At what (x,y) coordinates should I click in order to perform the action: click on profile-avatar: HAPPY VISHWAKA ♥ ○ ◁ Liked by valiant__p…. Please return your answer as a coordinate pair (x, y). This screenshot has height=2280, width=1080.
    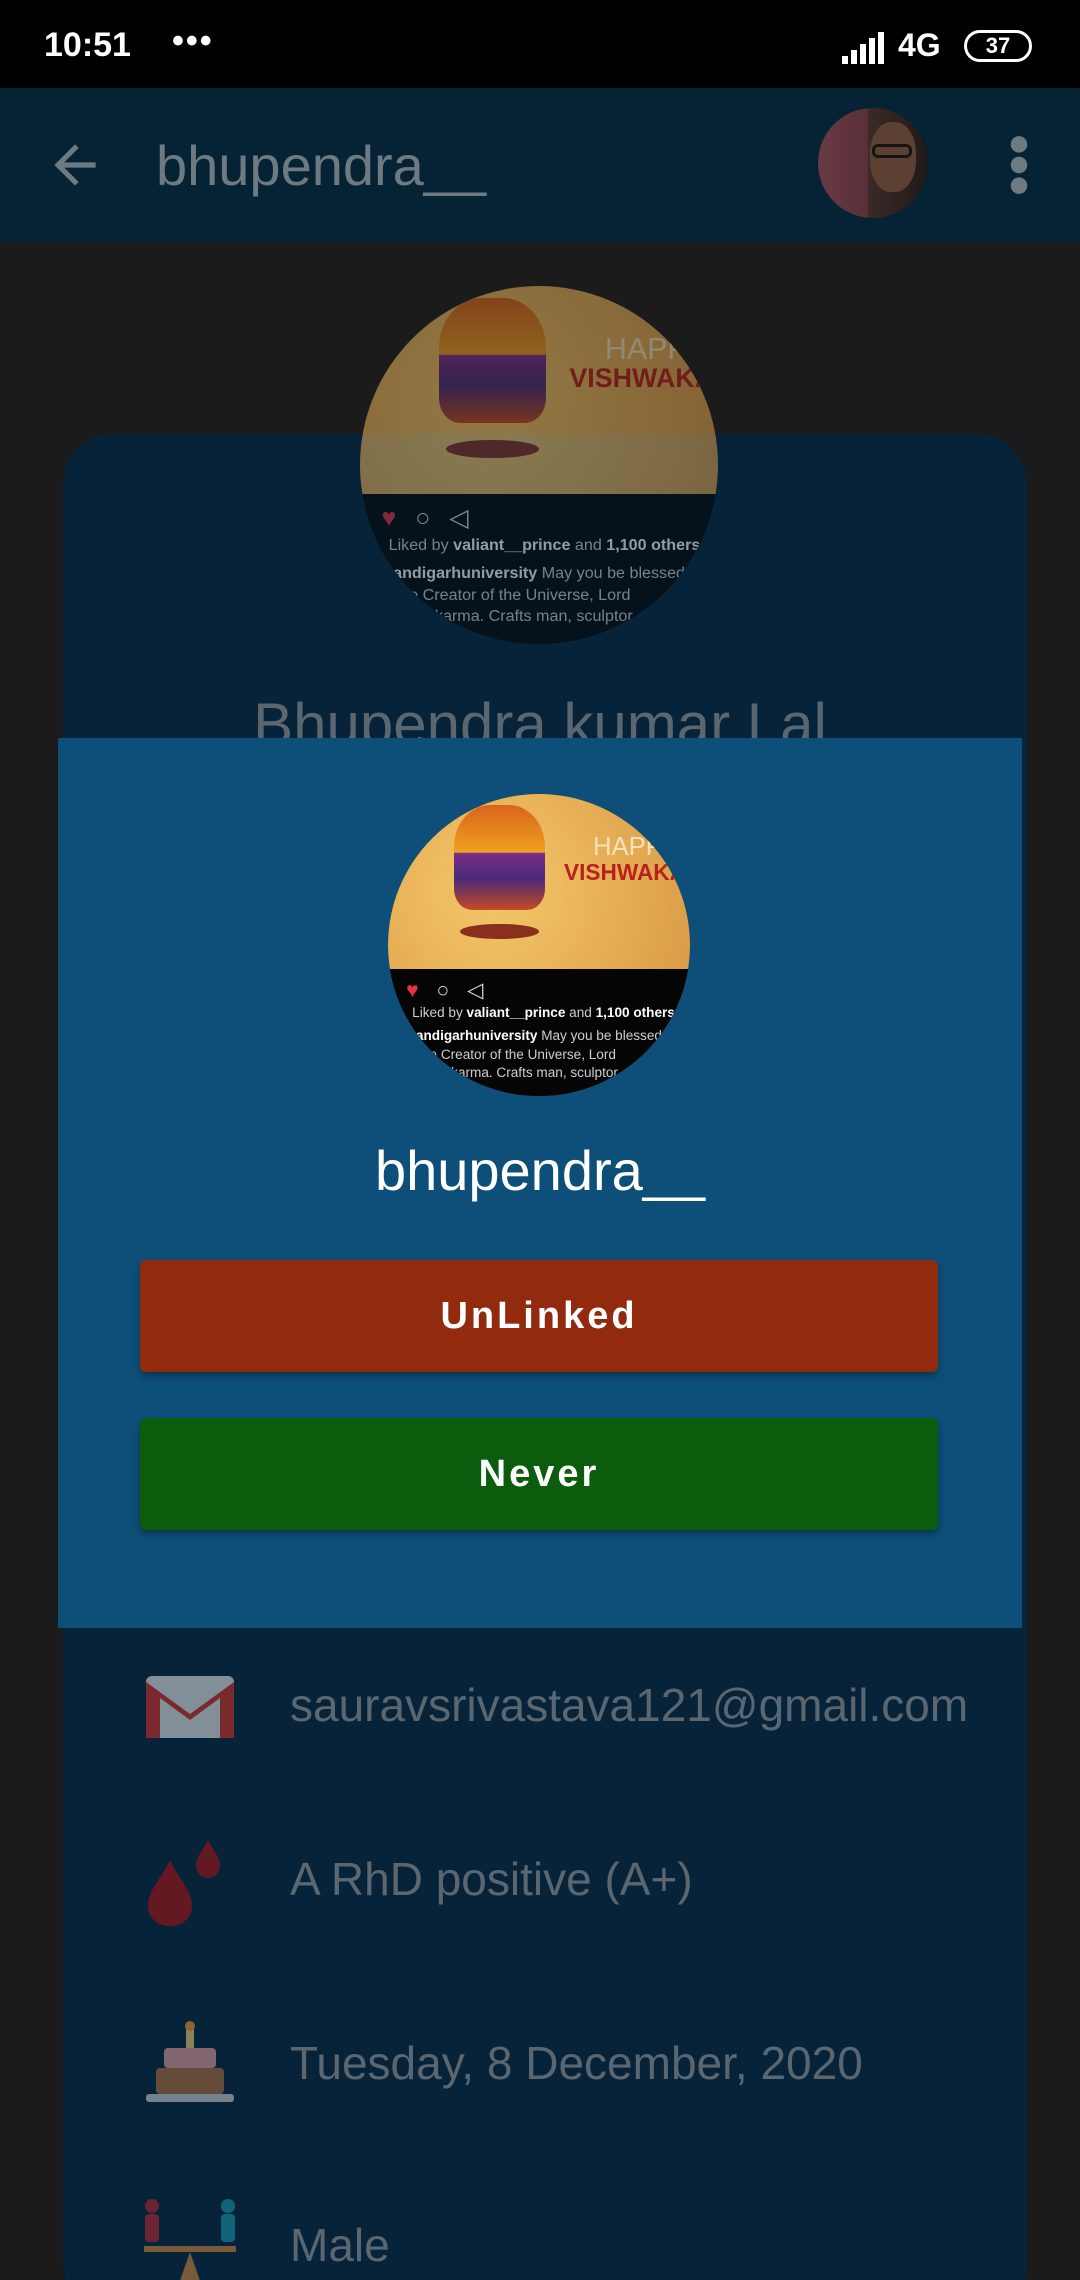
    Looking at the image, I should click on (539, 465).